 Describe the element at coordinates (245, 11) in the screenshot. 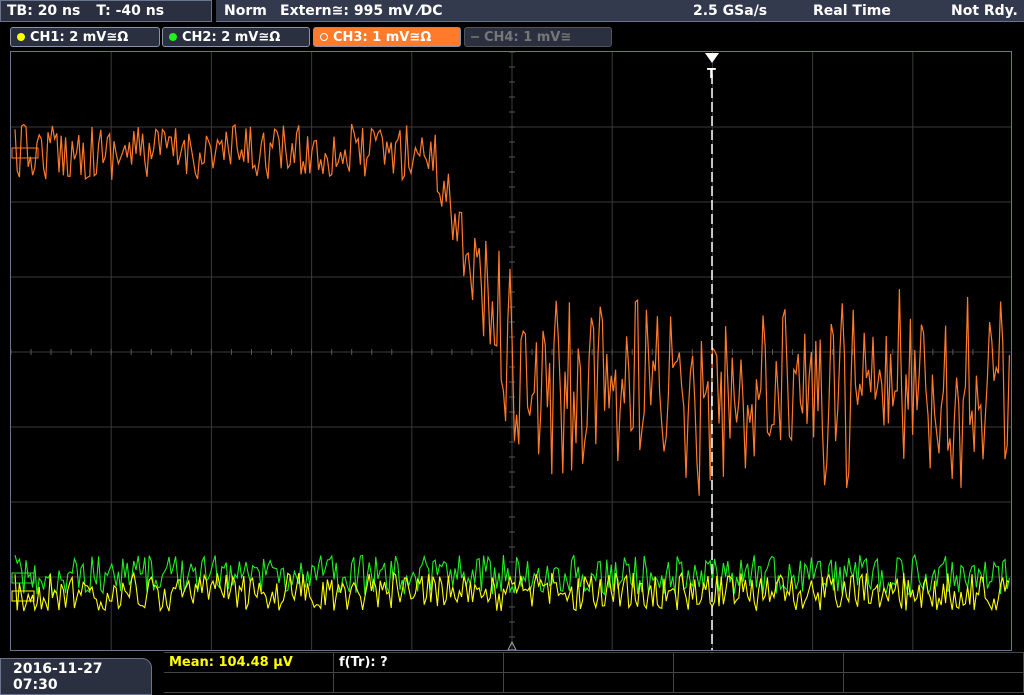

I see `trigger-mode: Norm` at that location.